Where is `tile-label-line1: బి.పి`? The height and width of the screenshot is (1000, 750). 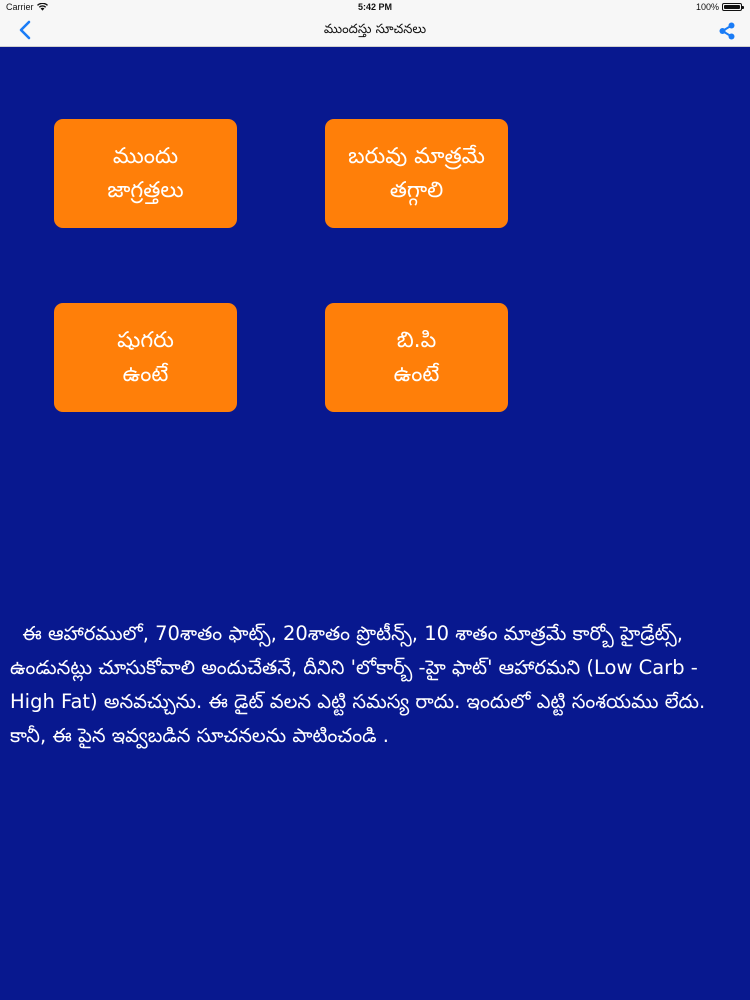 tile-label-line1: బి.పి is located at coordinates (416, 340).